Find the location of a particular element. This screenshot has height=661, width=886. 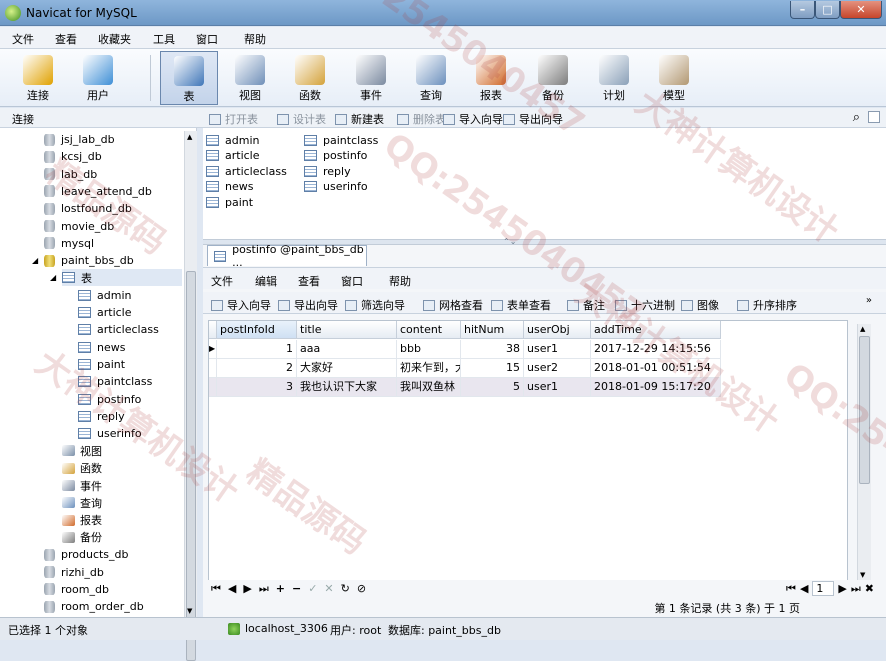

subwindow-menu-item-1: 编辑 is located at coordinates (266, 281).